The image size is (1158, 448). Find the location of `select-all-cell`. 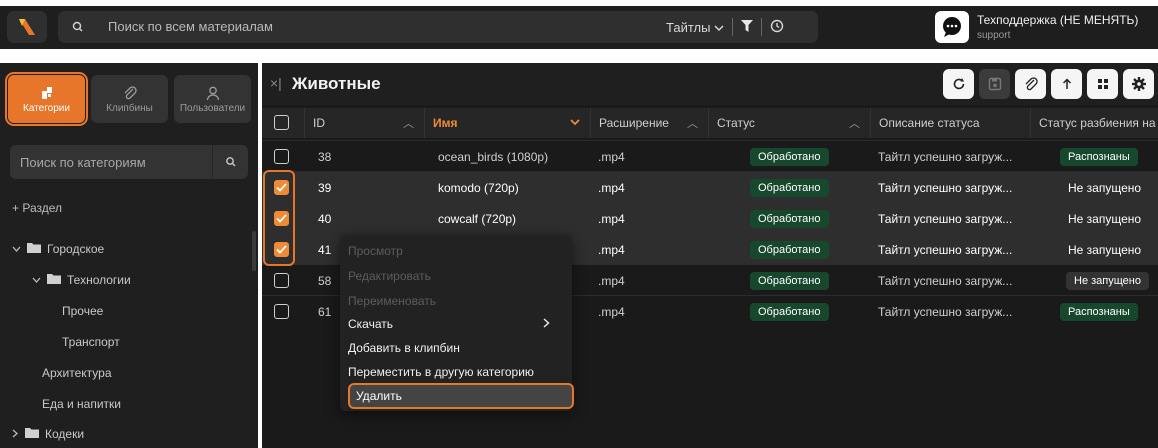

select-all-cell is located at coordinates (283, 123).